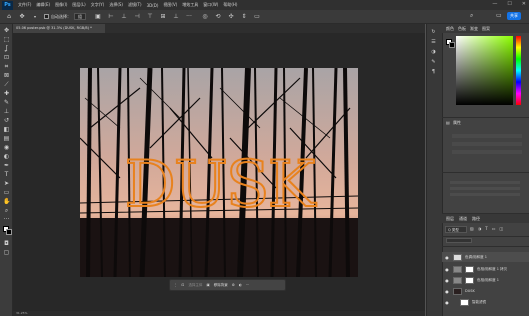 This screenshot has width=529, height=316. What do you see at coordinates (137, 17) in the screenshot?
I see `align-right-icon: ⊣` at bounding box center [137, 17].